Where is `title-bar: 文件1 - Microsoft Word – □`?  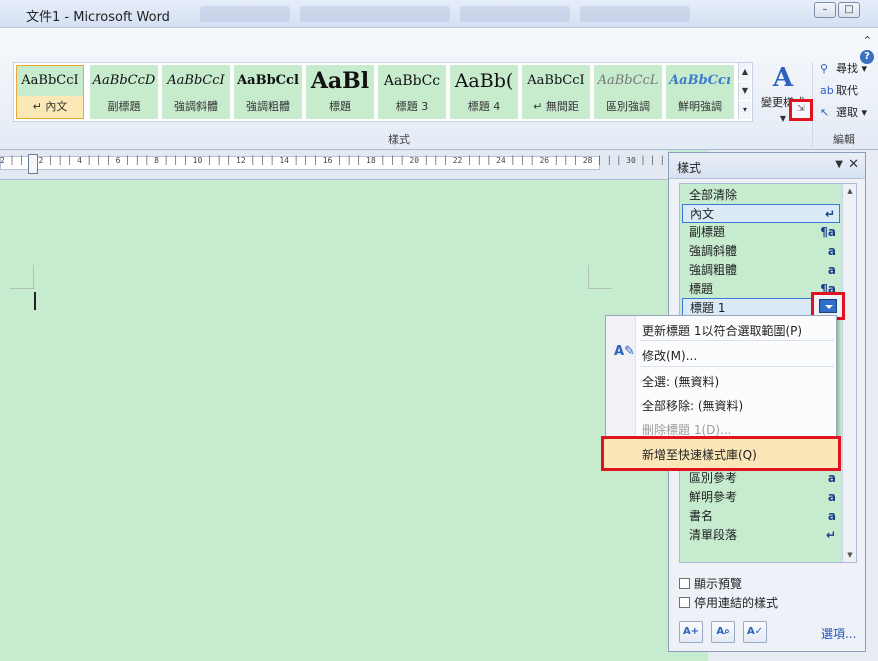 title-bar: 文件1 - Microsoft Word – □ is located at coordinates (439, 14).